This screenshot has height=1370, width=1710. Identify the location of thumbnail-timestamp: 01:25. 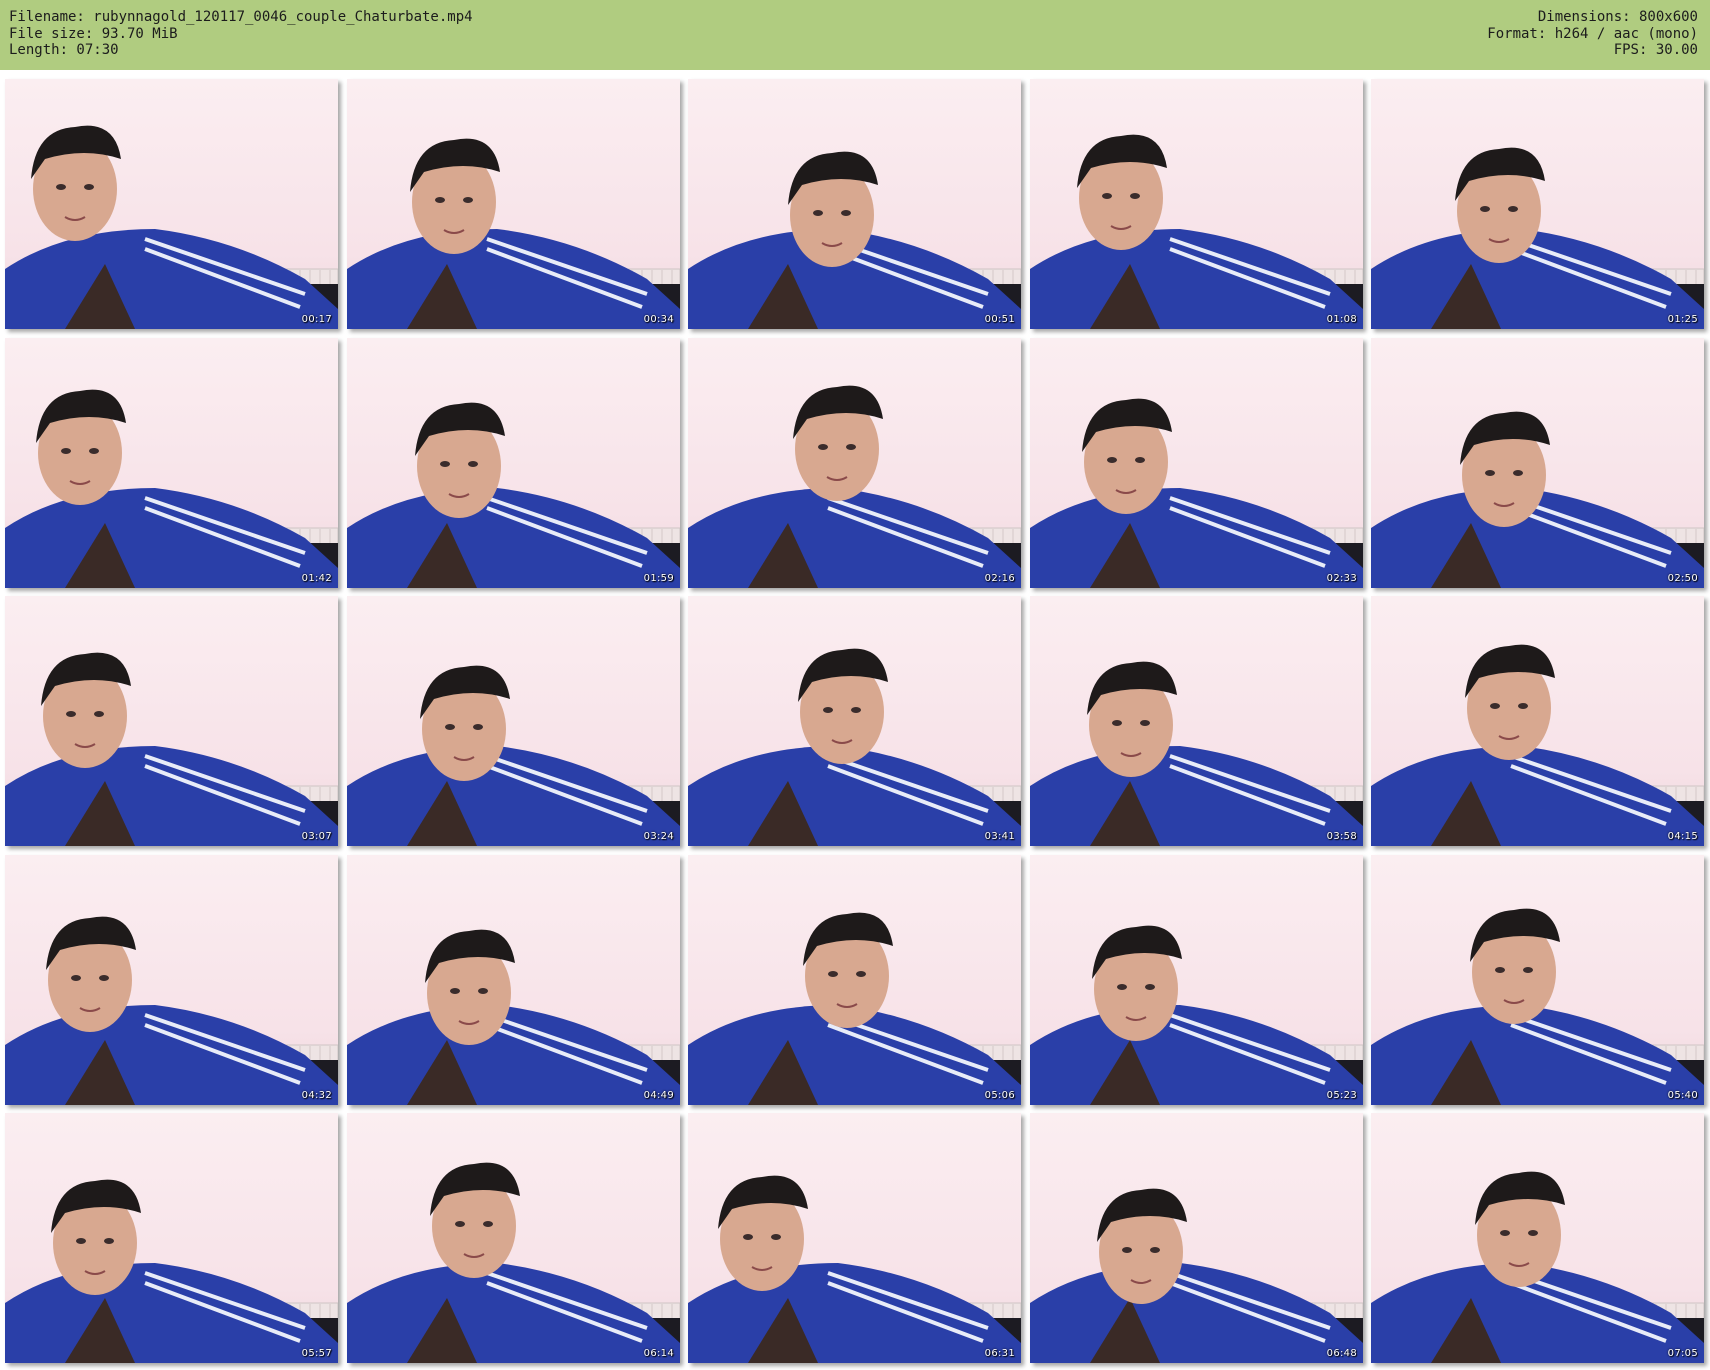
(1682, 319).